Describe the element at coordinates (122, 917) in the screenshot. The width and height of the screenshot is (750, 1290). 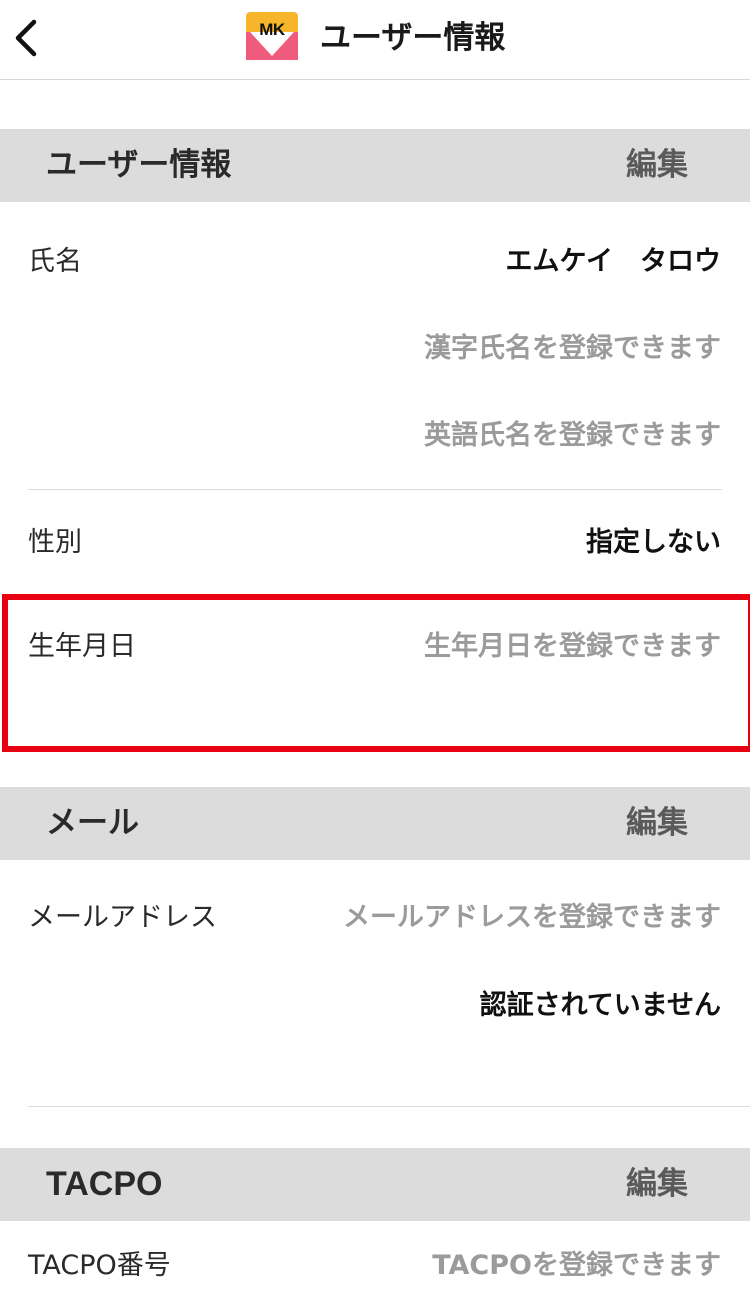
I see `email-label: メールアドレス` at that location.